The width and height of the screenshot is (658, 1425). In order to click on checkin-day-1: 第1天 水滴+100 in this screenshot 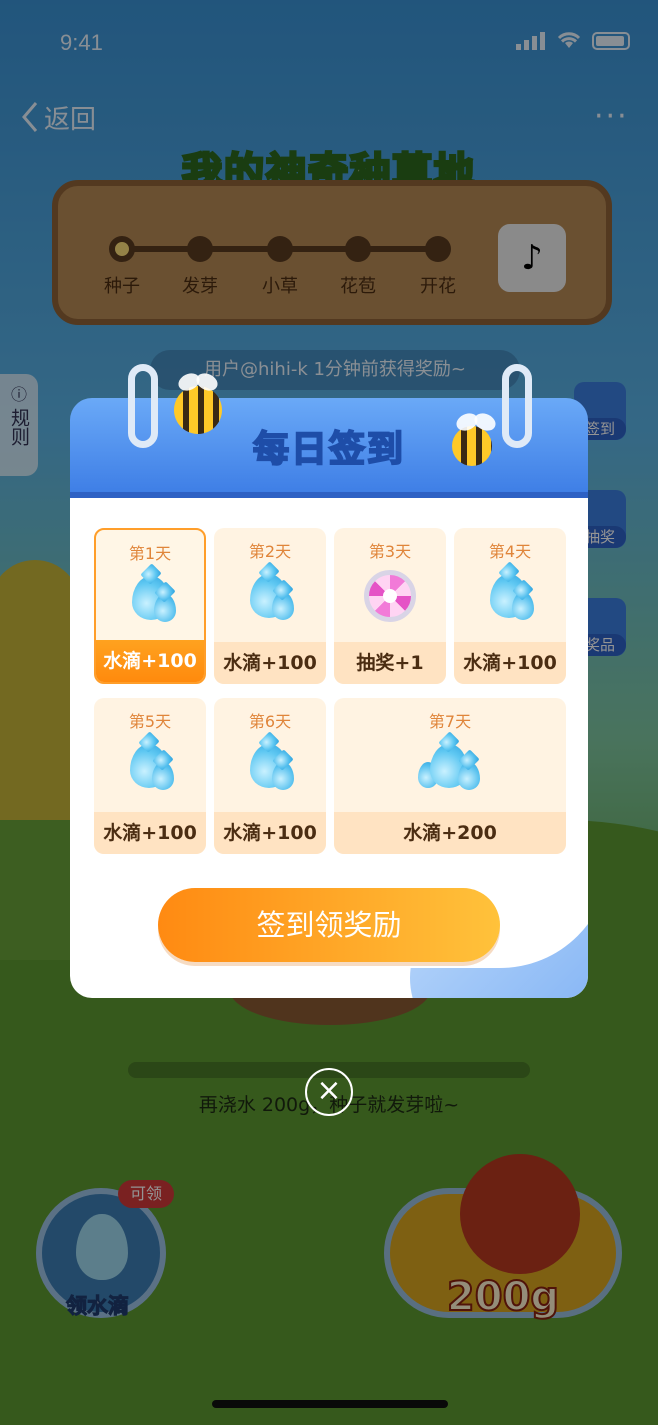, I will do `click(150, 606)`.